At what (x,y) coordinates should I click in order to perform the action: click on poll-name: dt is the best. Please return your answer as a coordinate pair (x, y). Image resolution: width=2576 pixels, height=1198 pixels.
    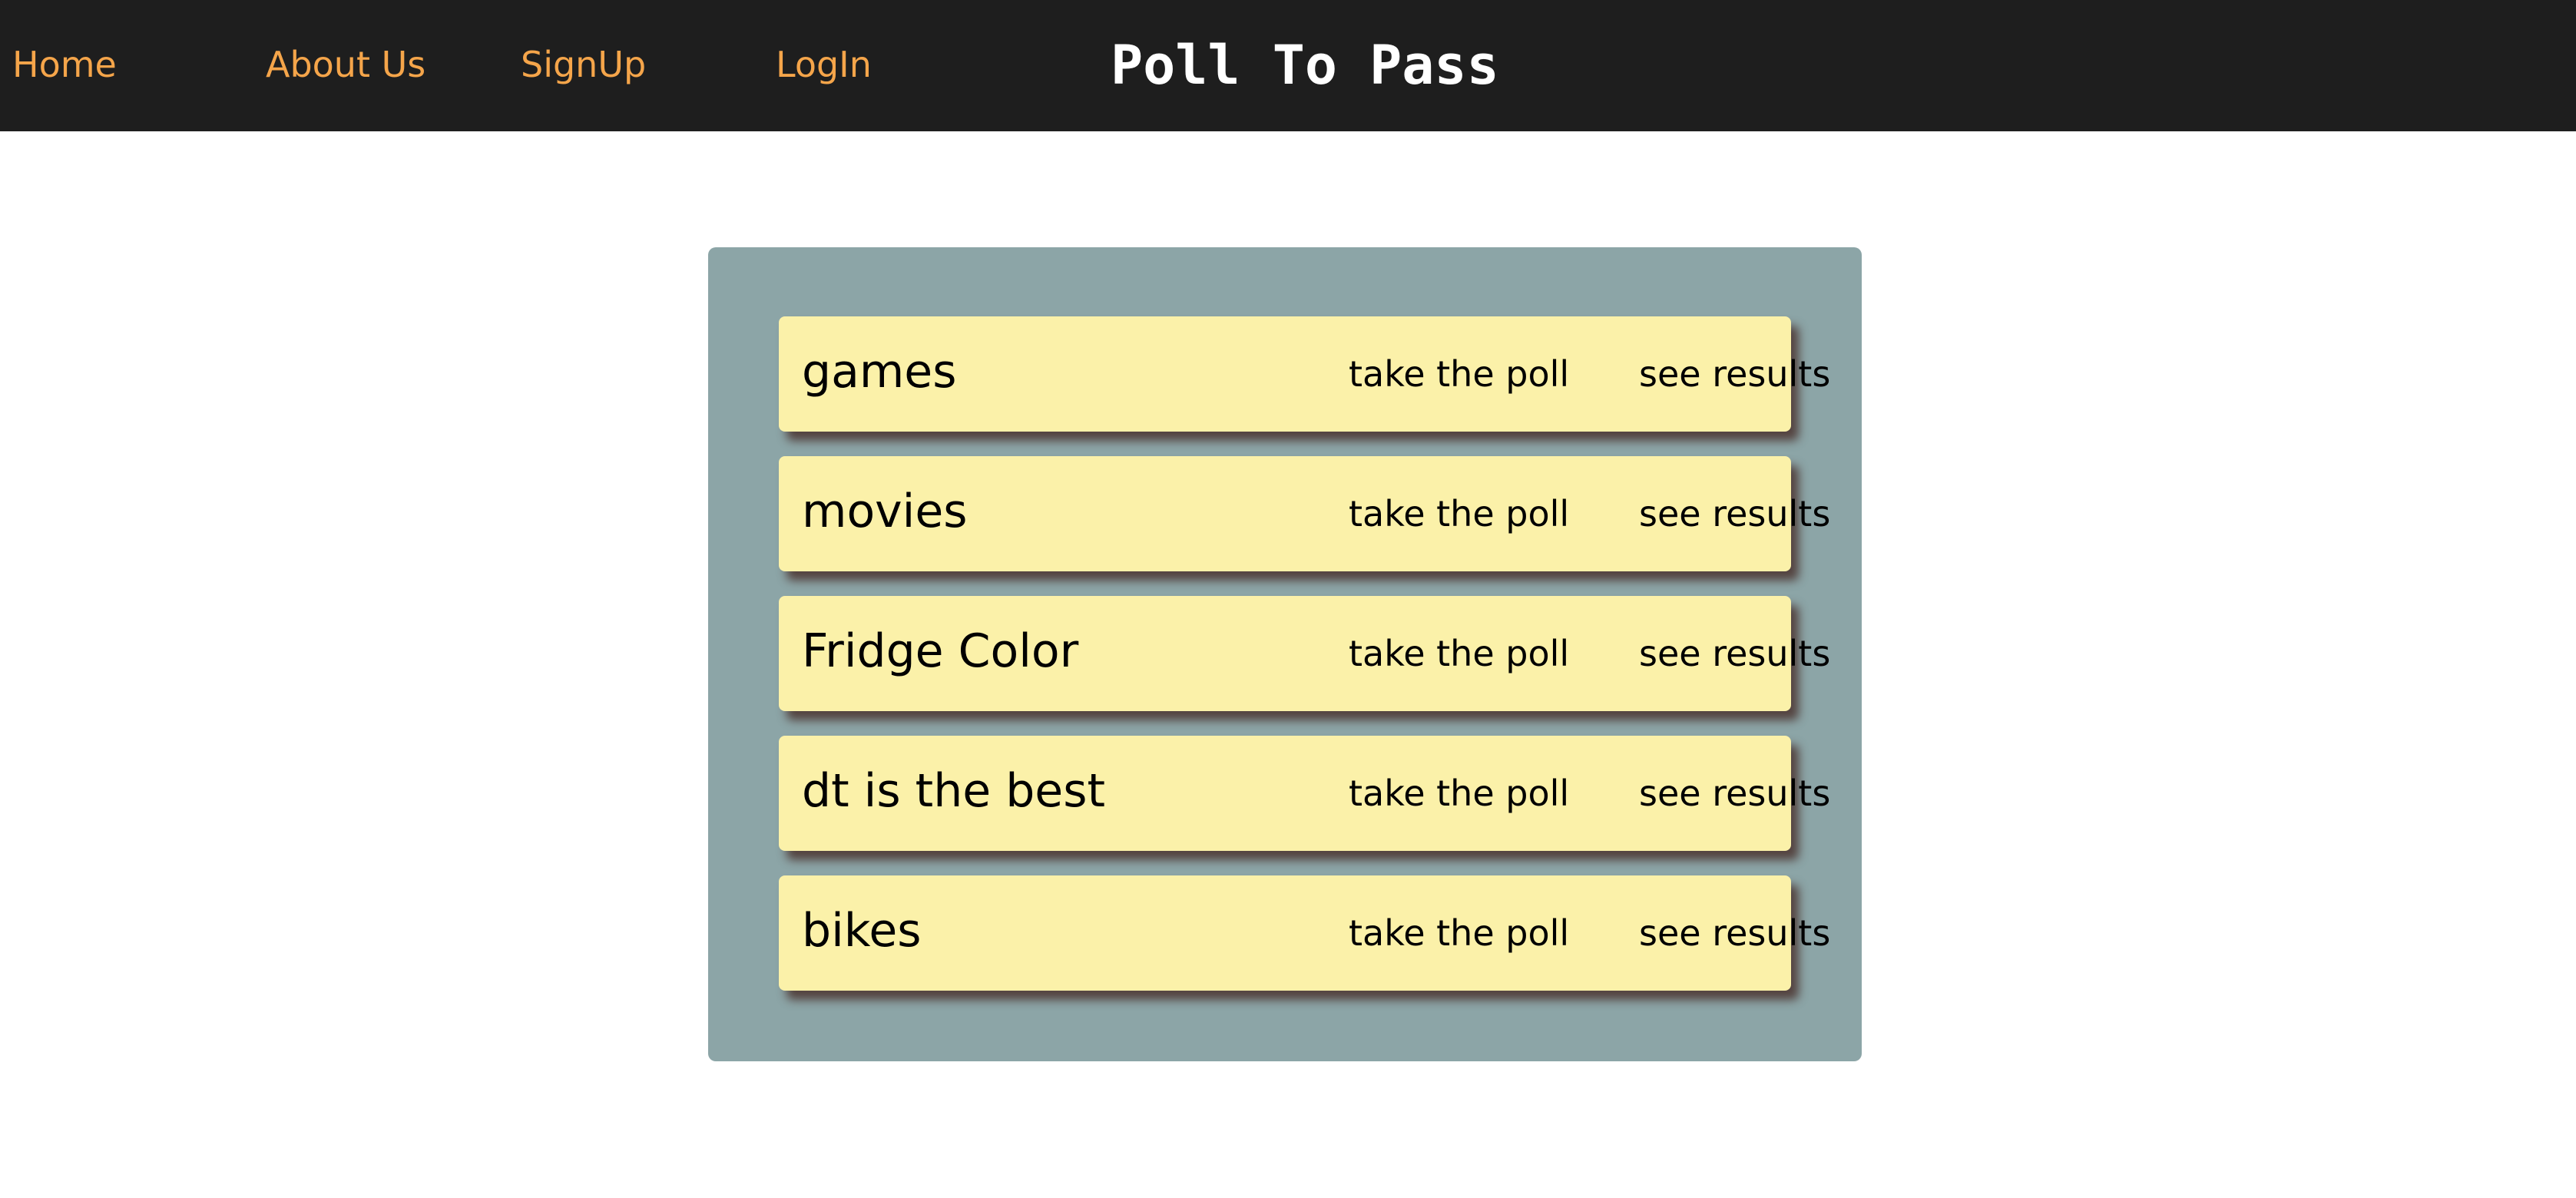
    Looking at the image, I should click on (954, 791).